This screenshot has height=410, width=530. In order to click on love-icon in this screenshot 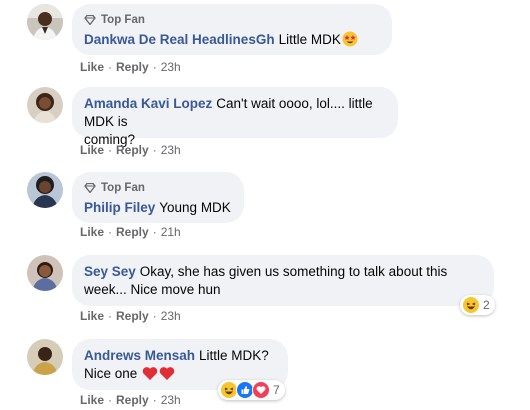, I will do `click(261, 390)`.